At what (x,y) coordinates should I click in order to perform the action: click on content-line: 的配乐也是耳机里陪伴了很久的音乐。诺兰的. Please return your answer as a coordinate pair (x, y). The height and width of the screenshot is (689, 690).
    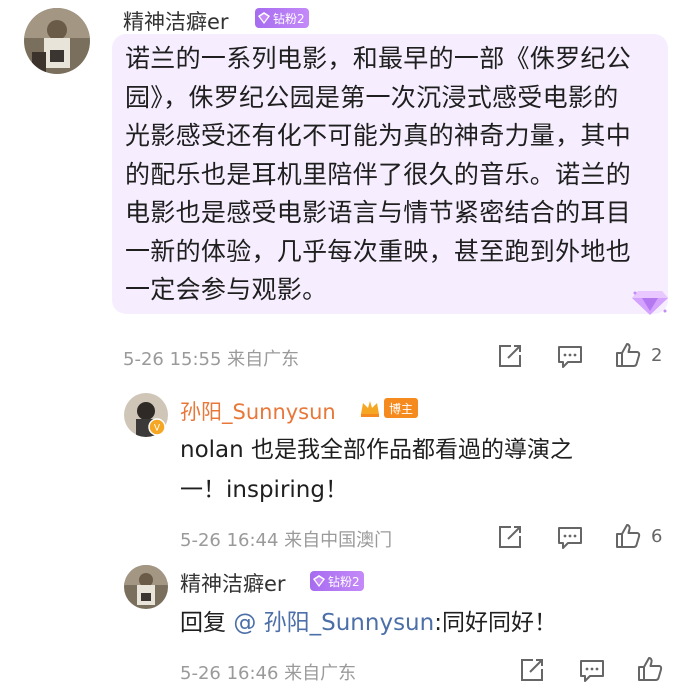
    Looking at the image, I should click on (378, 174).